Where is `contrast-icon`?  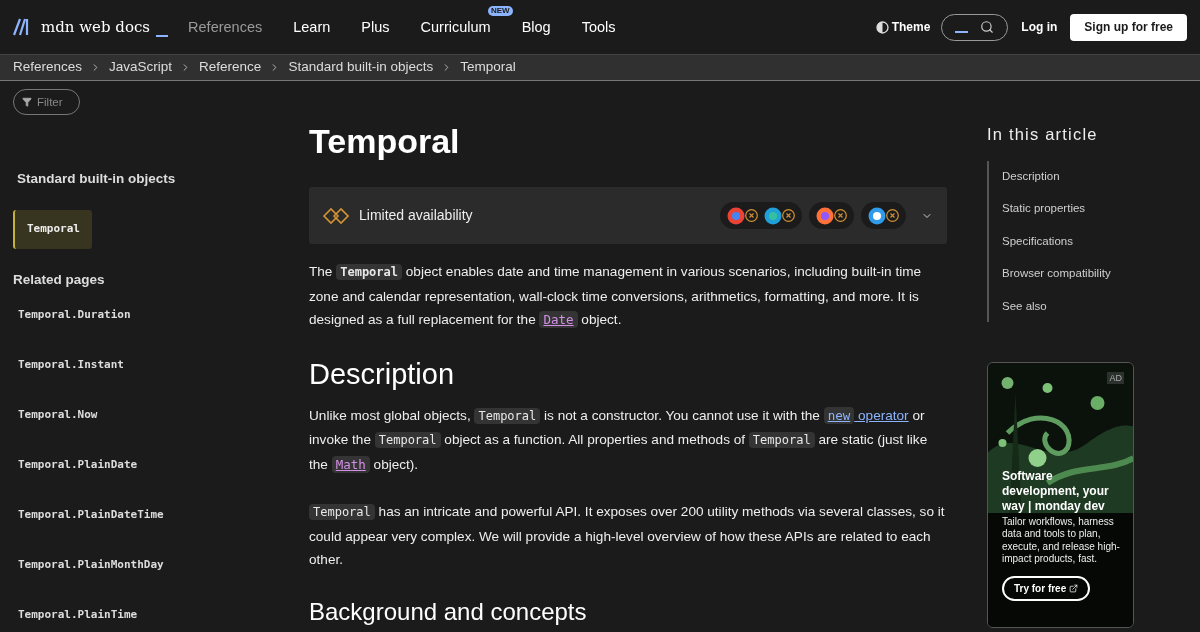
contrast-icon is located at coordinates (882, 27).